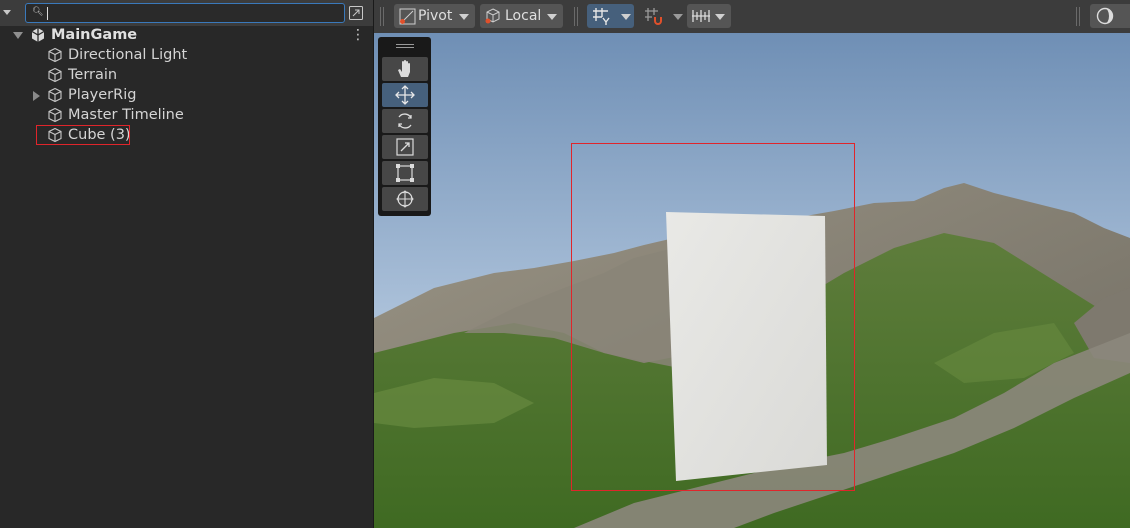 This screenshot has width=1130, height=528. I want to click on scene-row: MainGame ⋮, so click(186, 35).